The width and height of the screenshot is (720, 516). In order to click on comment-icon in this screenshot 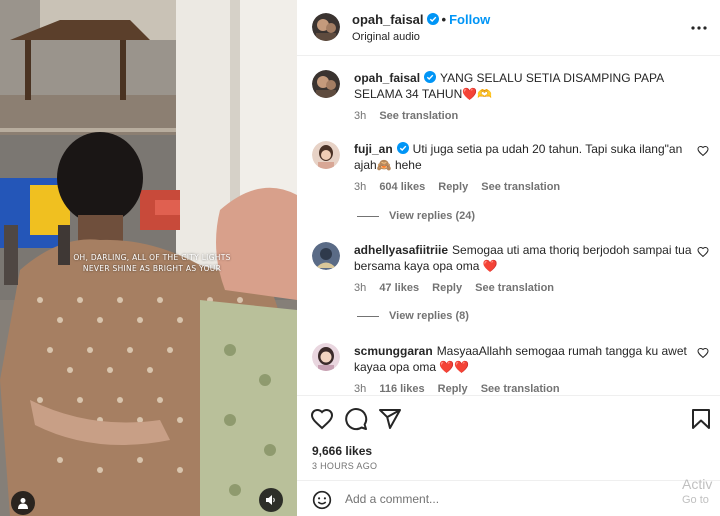, I will do `click(356, 419)`.